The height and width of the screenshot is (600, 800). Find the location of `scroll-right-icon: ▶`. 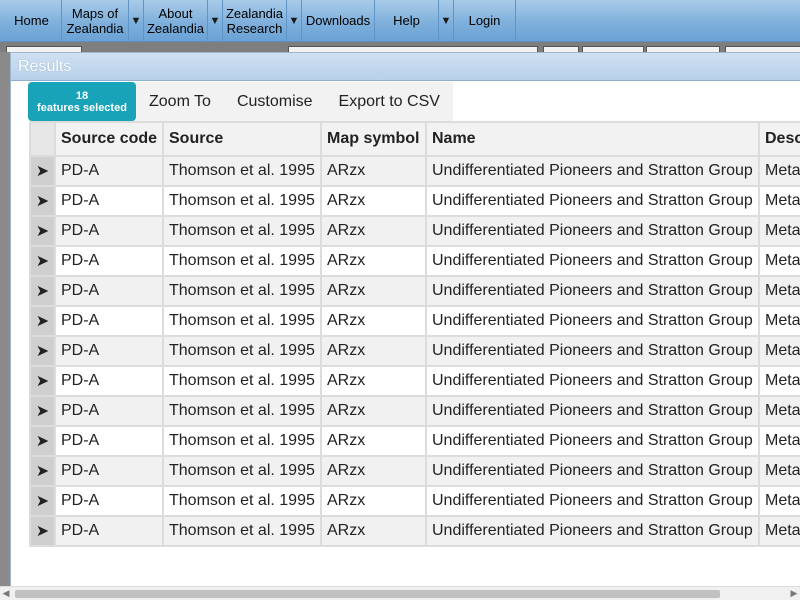

scroll-right-icon: ▶ is located at coordinates (794, 593).